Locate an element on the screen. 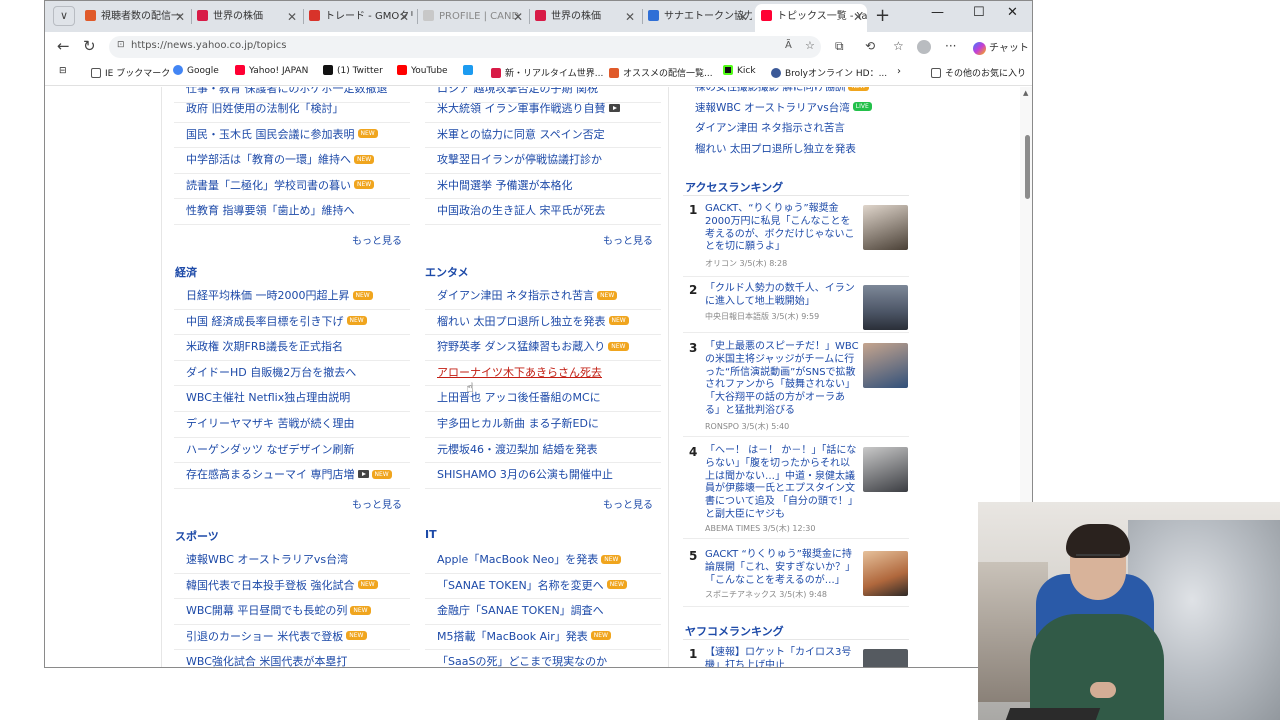 This screenshot has height=720, width=1280. topic-item: 金融庁「SANAE TOKEN」調査へ is located at coordinates (543, 612).